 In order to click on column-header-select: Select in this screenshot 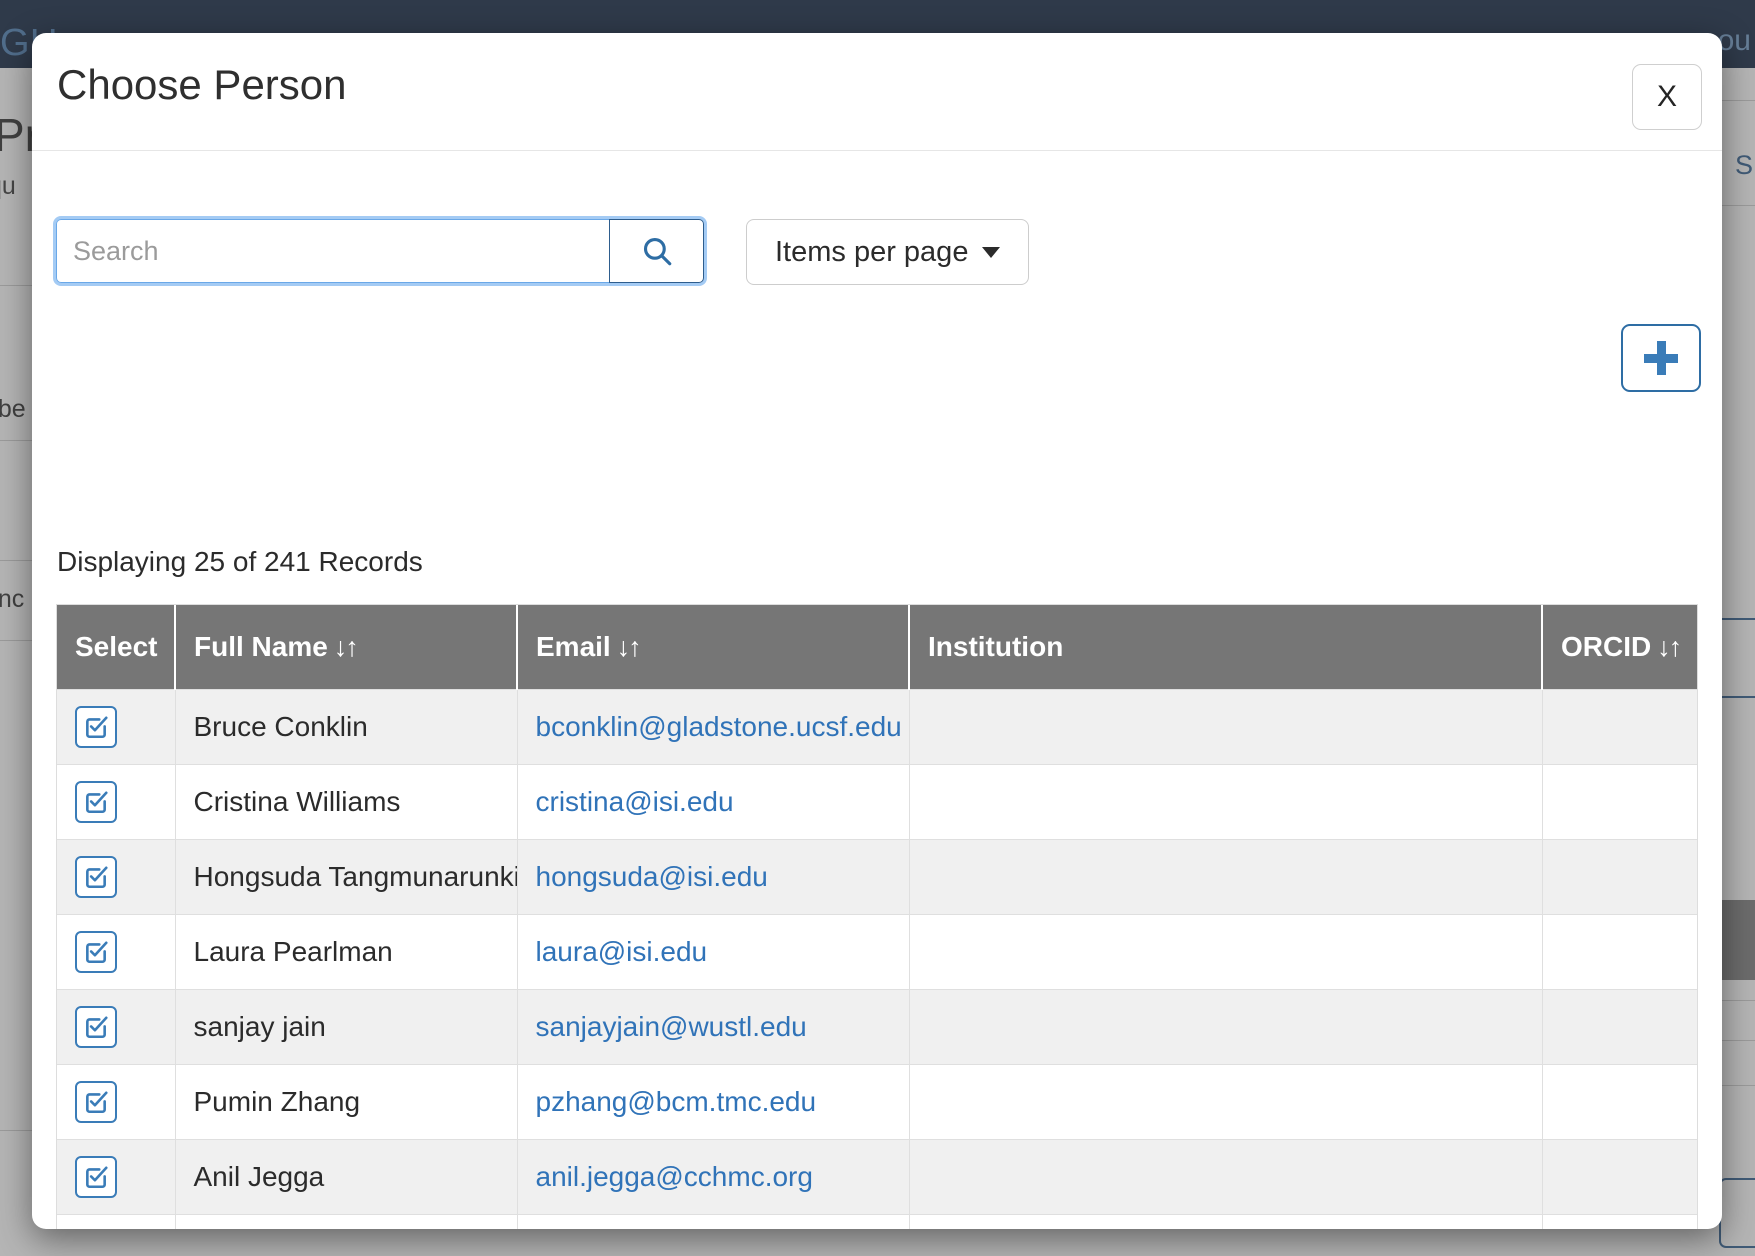, I will do `click(116, 647)`.